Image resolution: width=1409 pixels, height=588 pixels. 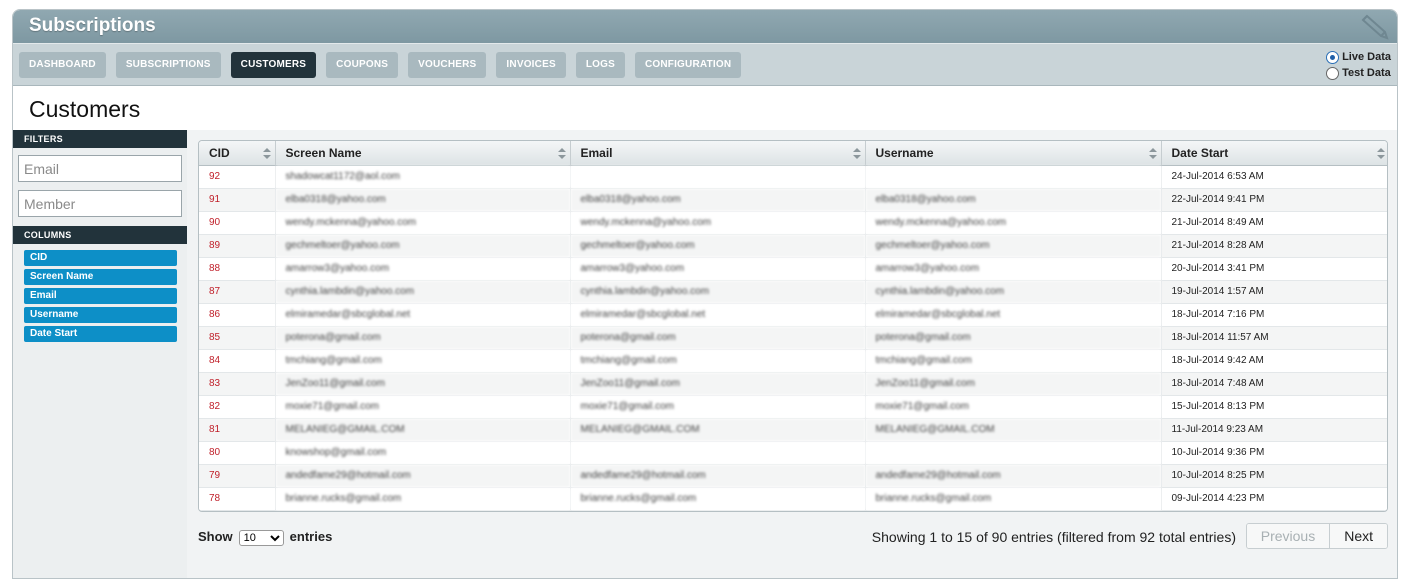 What do you see at coordinates (1366, 57) in the screenshot?
I see `live-data-label: Live Data` at bounding box center [1366, 57].